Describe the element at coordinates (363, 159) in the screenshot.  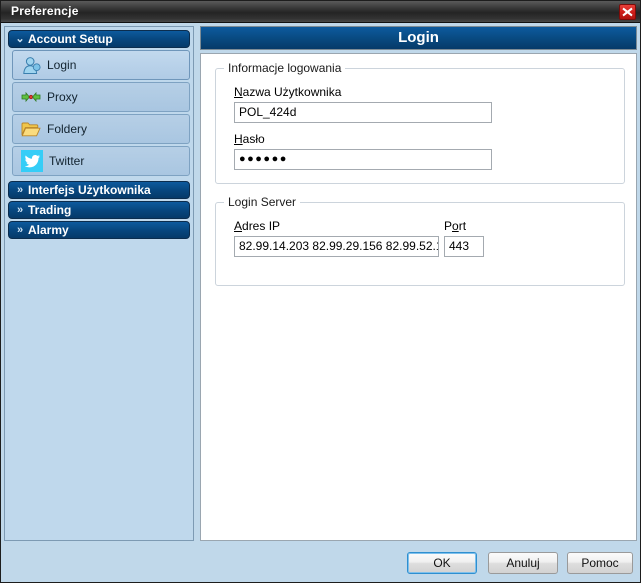
I see `password-input: ●●●●●●` at that location.